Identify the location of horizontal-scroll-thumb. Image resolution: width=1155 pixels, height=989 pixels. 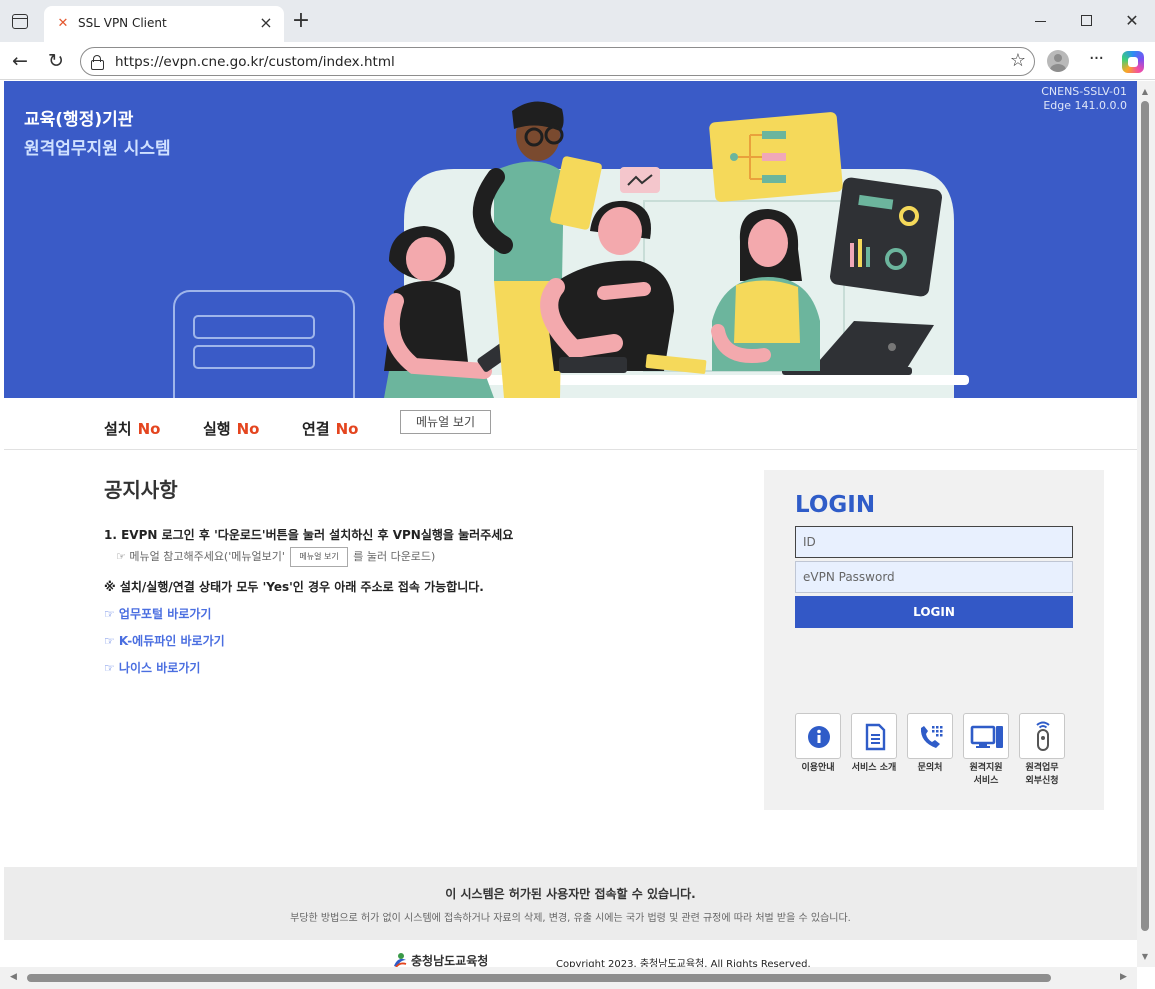
(539, 978).